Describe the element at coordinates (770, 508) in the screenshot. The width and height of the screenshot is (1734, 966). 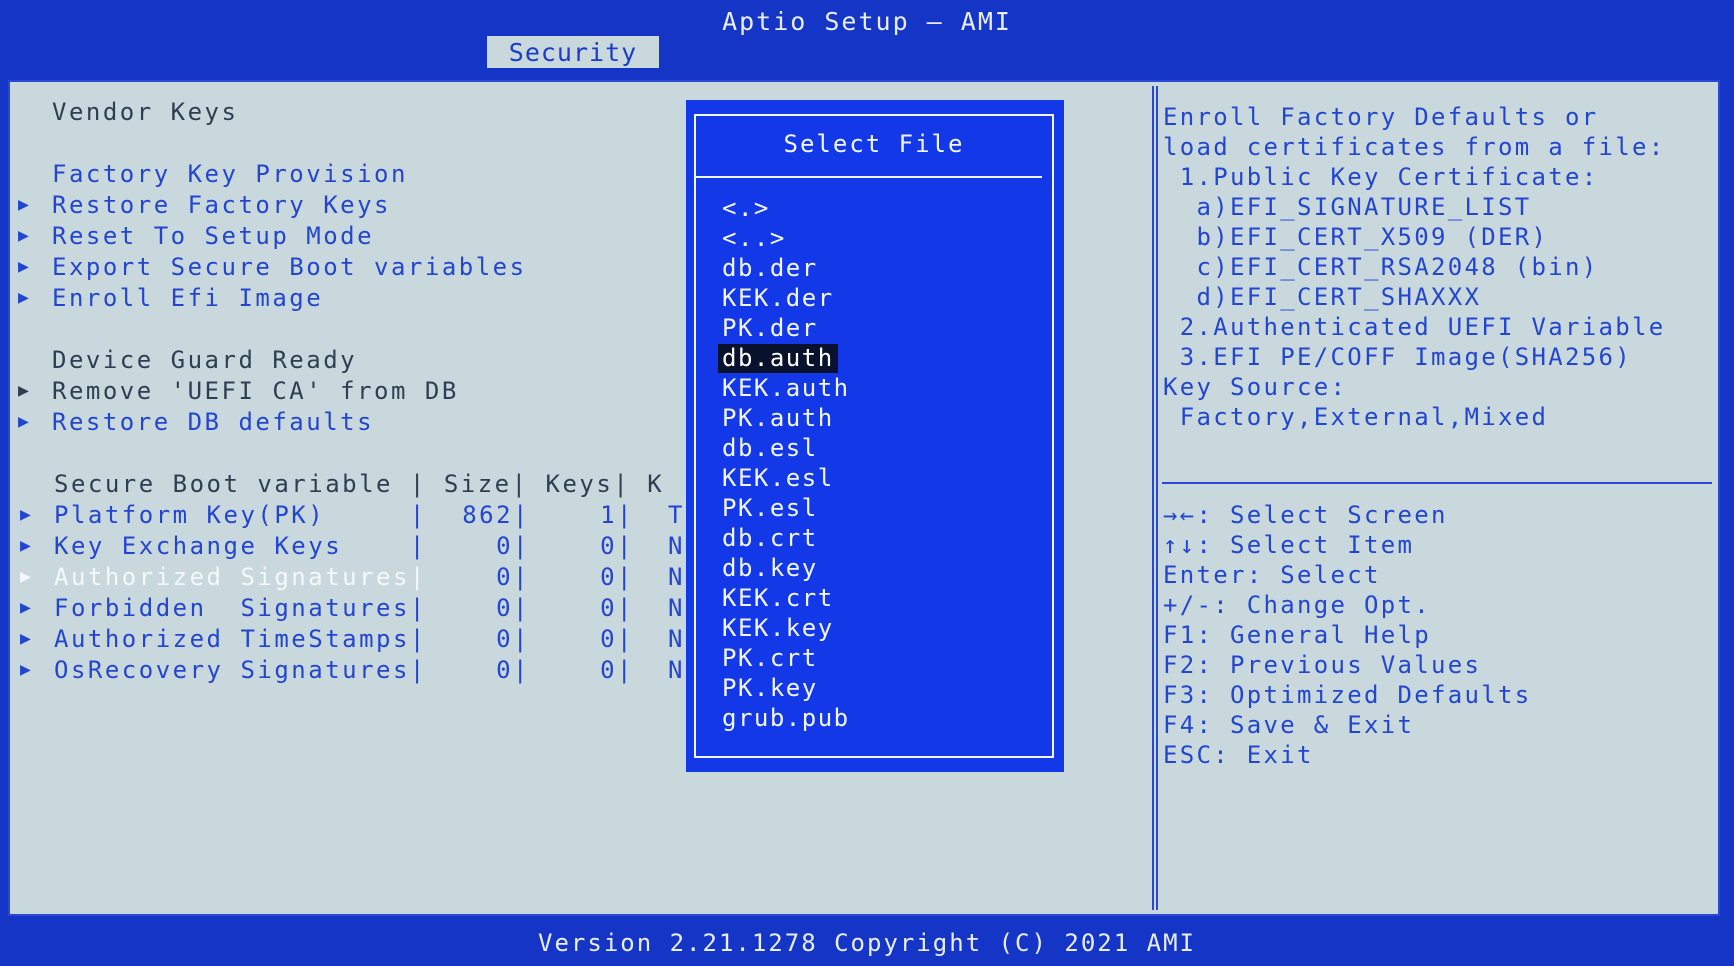
I see `file-item: PK.esl` at that location.